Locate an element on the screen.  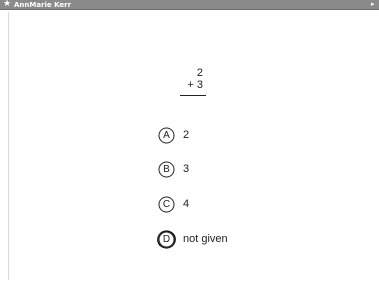
answer-bubble-a: A is located at coordinates (166, 135).